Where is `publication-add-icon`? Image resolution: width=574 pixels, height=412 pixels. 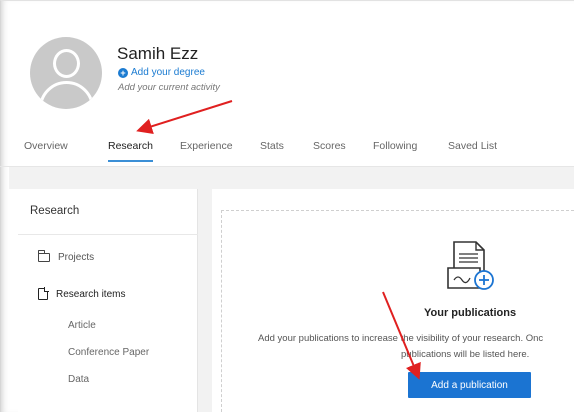 publication-add-icon is located at coordinates (470, 265).